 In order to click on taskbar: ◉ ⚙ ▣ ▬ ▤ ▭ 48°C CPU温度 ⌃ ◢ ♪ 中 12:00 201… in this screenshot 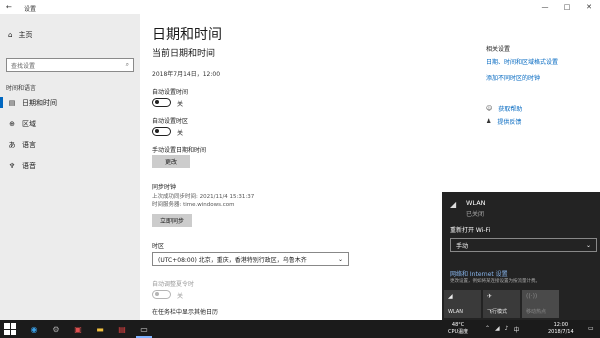, I will do `click(300, 329)`.